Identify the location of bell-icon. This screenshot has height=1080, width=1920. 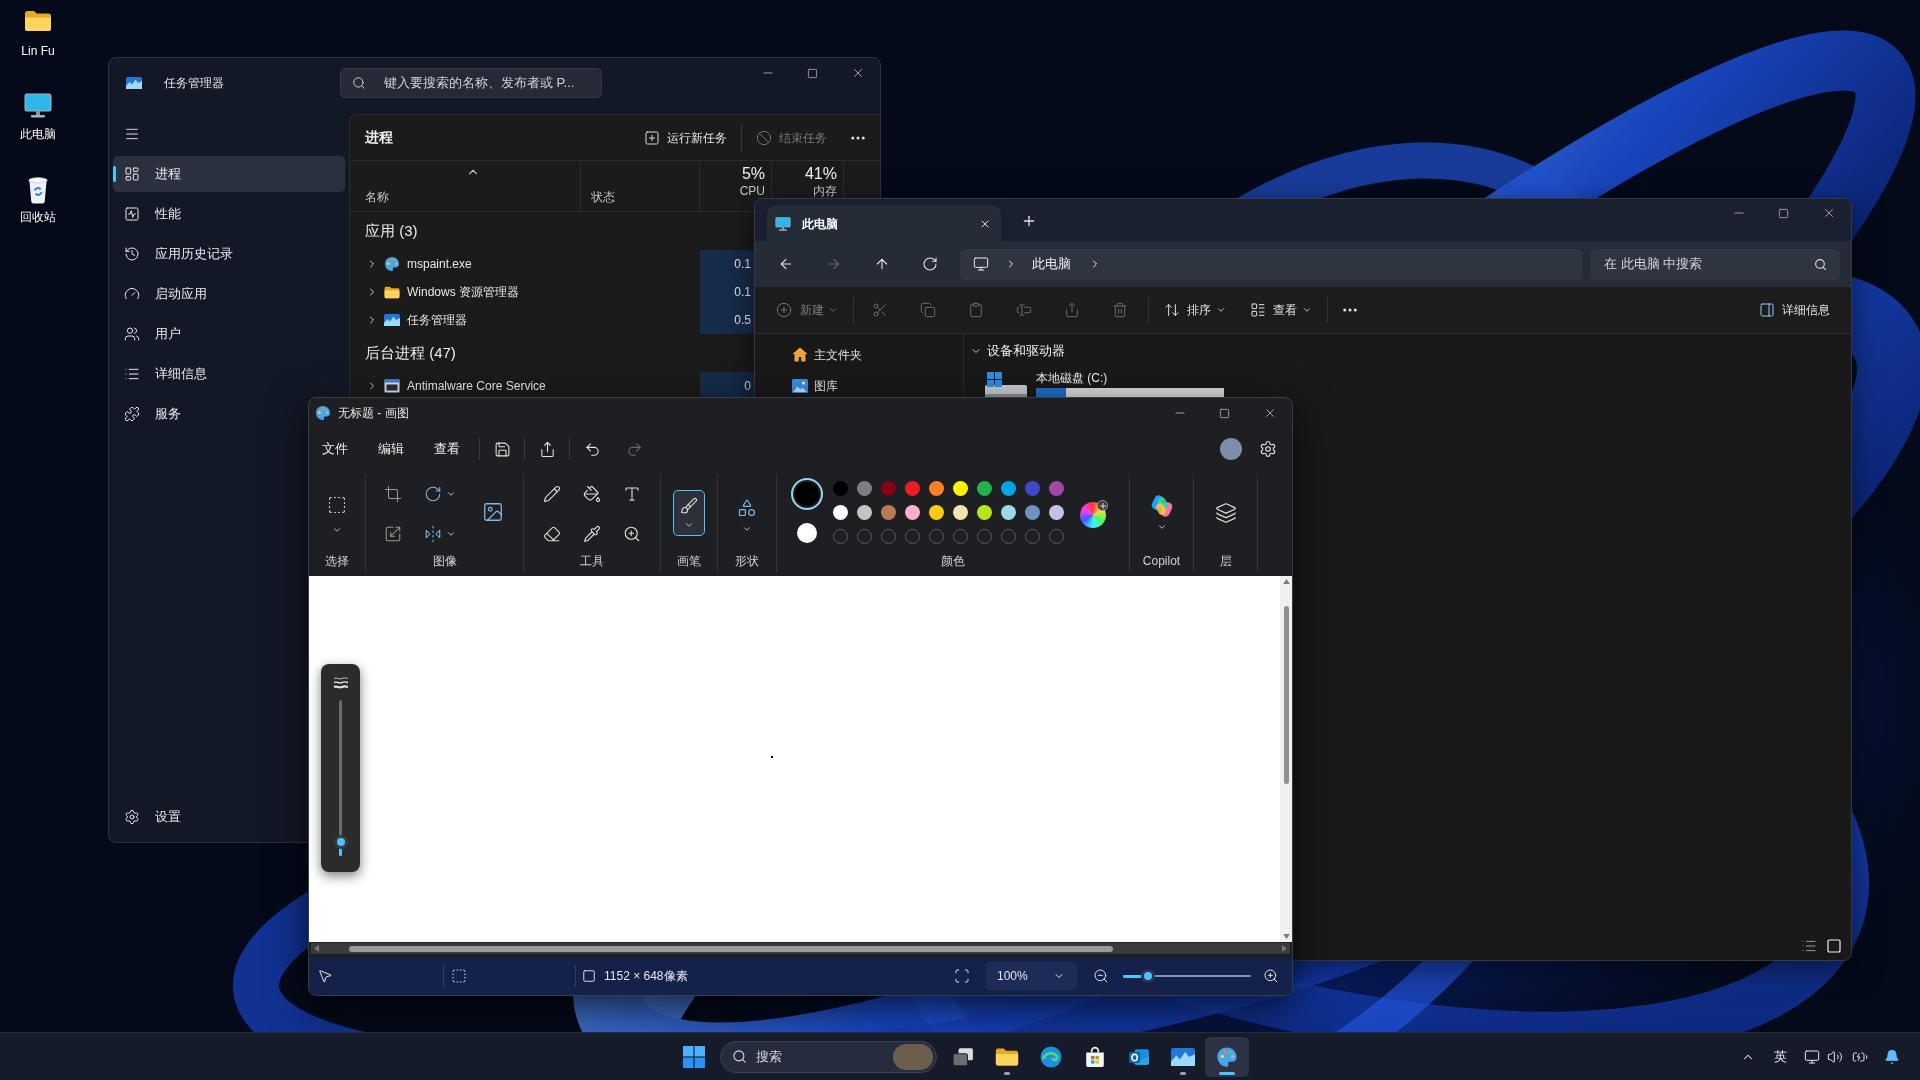
(1892, 1056).